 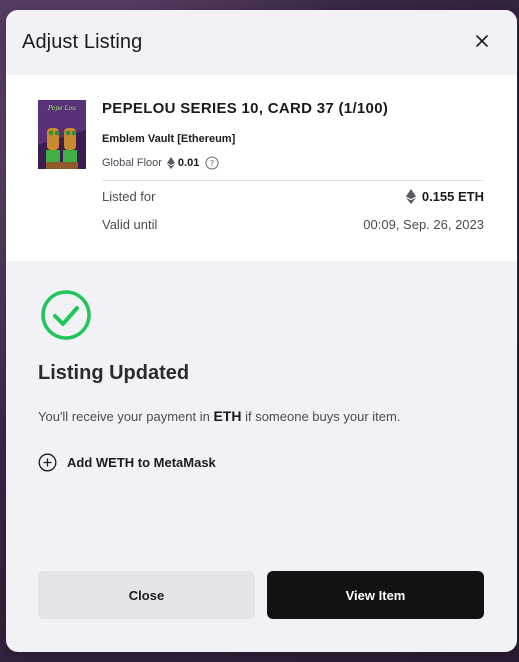 I want to click on valid-until-label: Valid until, so click(x=130, y=224).